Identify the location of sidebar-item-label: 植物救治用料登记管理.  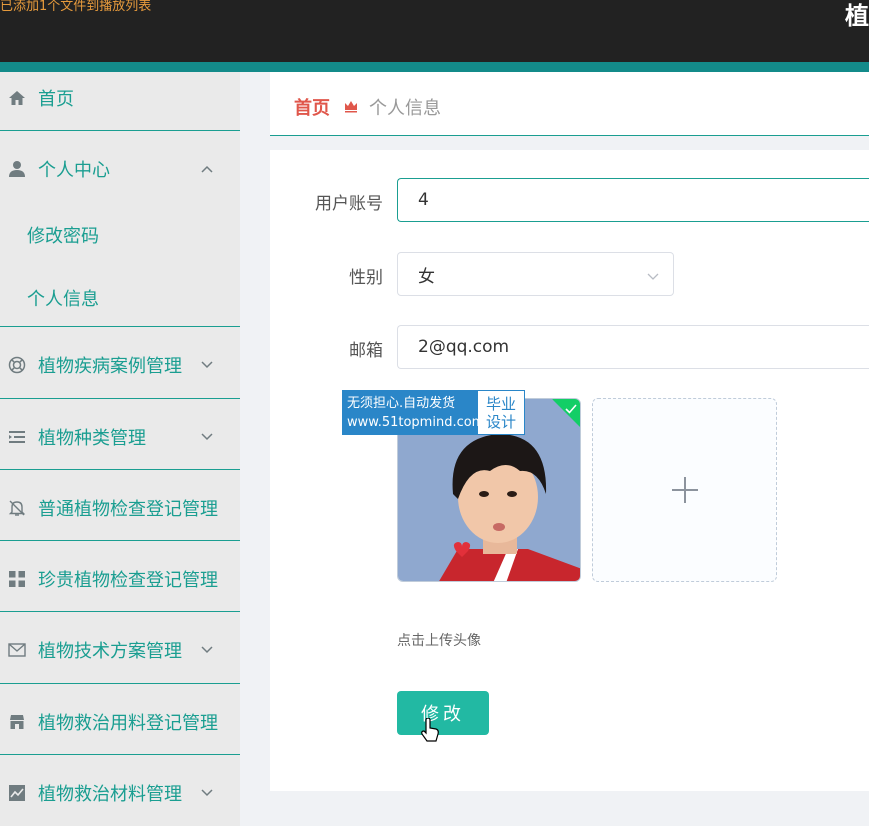
(128, 723).